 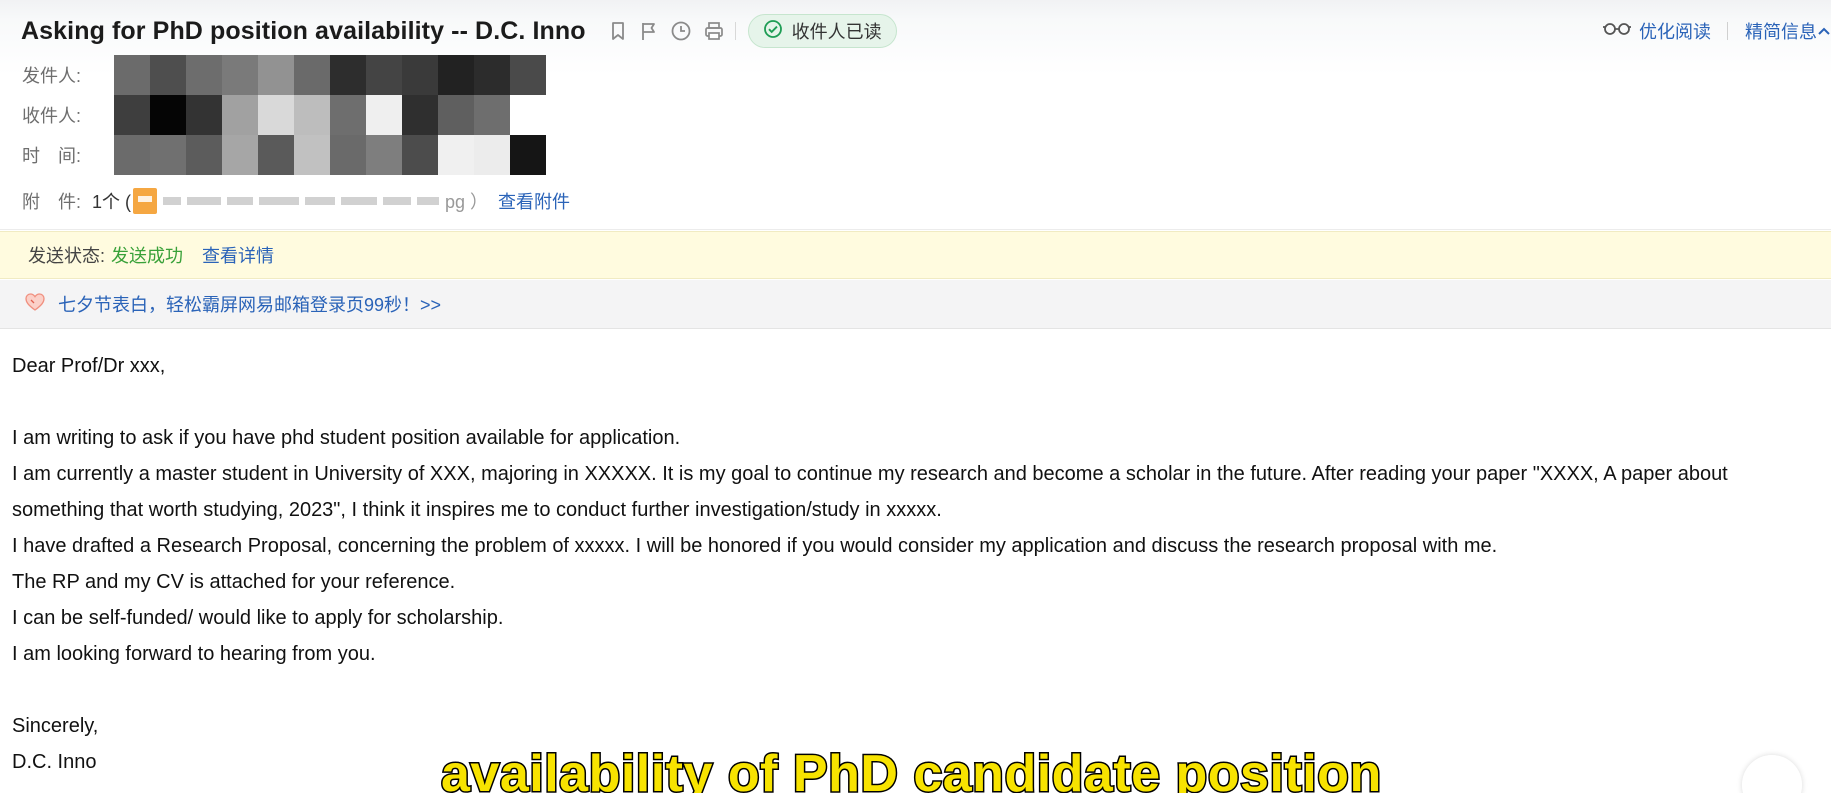 I want to click on view-details-link: 查看详情, so click(x=238, y=255).